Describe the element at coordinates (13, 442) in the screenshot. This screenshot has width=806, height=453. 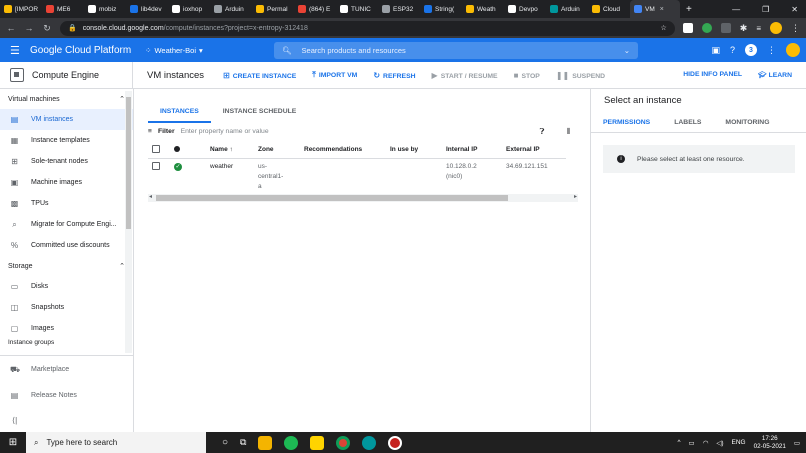
I see `windows-start-icon: ⊞` at that location.